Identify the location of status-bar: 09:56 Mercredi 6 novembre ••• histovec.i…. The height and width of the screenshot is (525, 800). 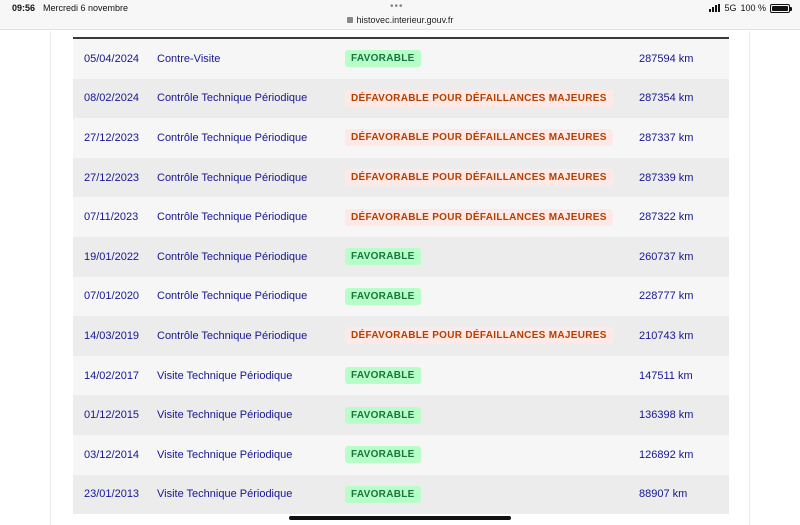
(400, 15).